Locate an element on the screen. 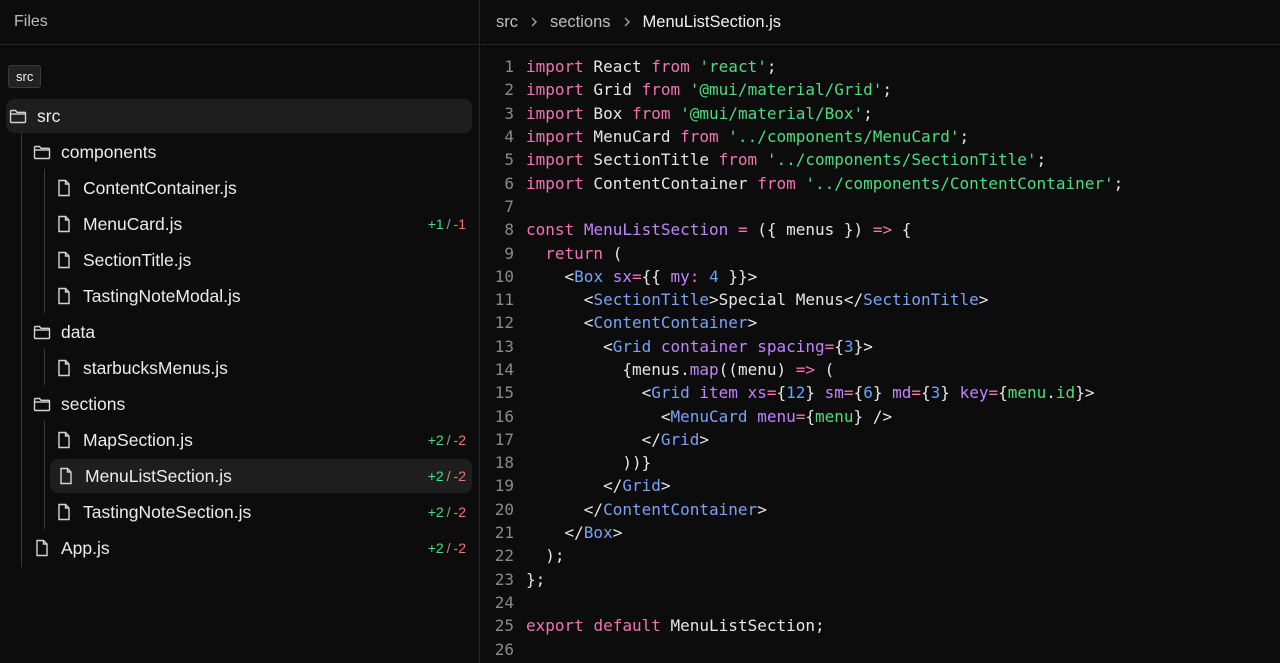 The height and width of the screenshot is (663, 1280). file-item-tastingnotemodal-js: TastingNoteModal.js is located at coordinates (263, 296).